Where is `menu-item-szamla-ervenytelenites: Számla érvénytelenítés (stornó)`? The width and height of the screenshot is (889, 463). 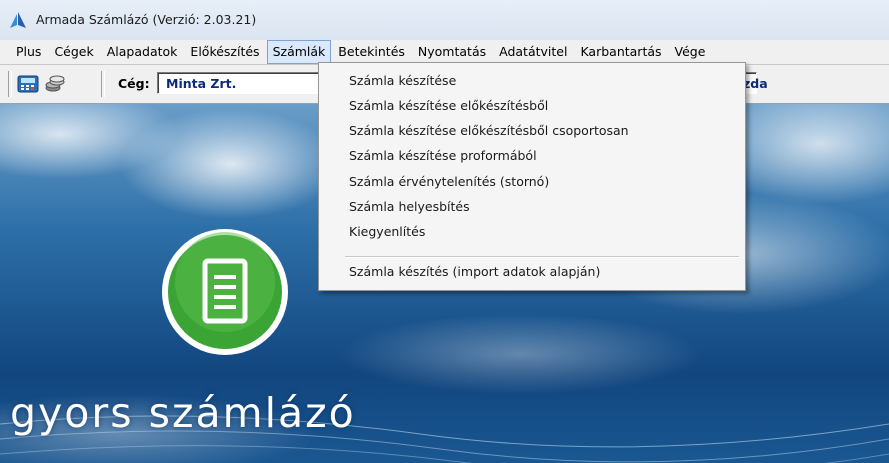 menu-item-szamla-ervenytelenites: Számla érvénytelenítés (stornó) is located at coordinates (449, 181).